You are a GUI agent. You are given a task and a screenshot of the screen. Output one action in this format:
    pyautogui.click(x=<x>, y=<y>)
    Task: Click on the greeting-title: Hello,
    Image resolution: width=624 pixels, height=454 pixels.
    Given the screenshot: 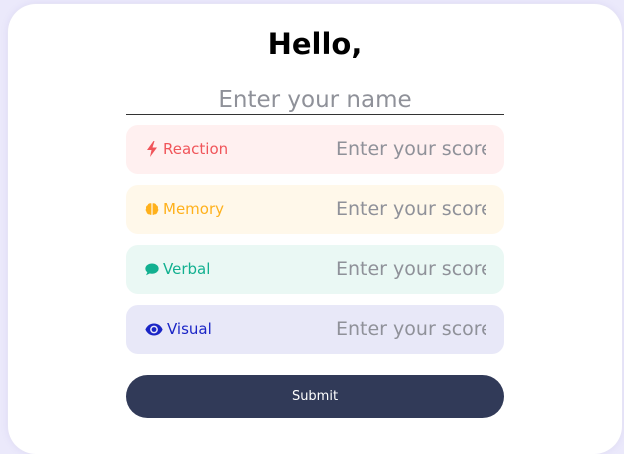 What is the action you would take?
    pyautogui.click(x=315, y=44)
    